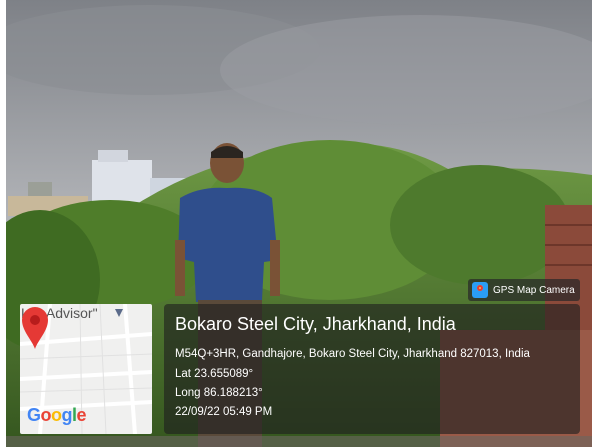 This screenshot has width=592, height=447. What do you see at coordinates (480, 290) in the screenshot?
I see `gps-map-camera-icon` at bounding box center [480, 290].